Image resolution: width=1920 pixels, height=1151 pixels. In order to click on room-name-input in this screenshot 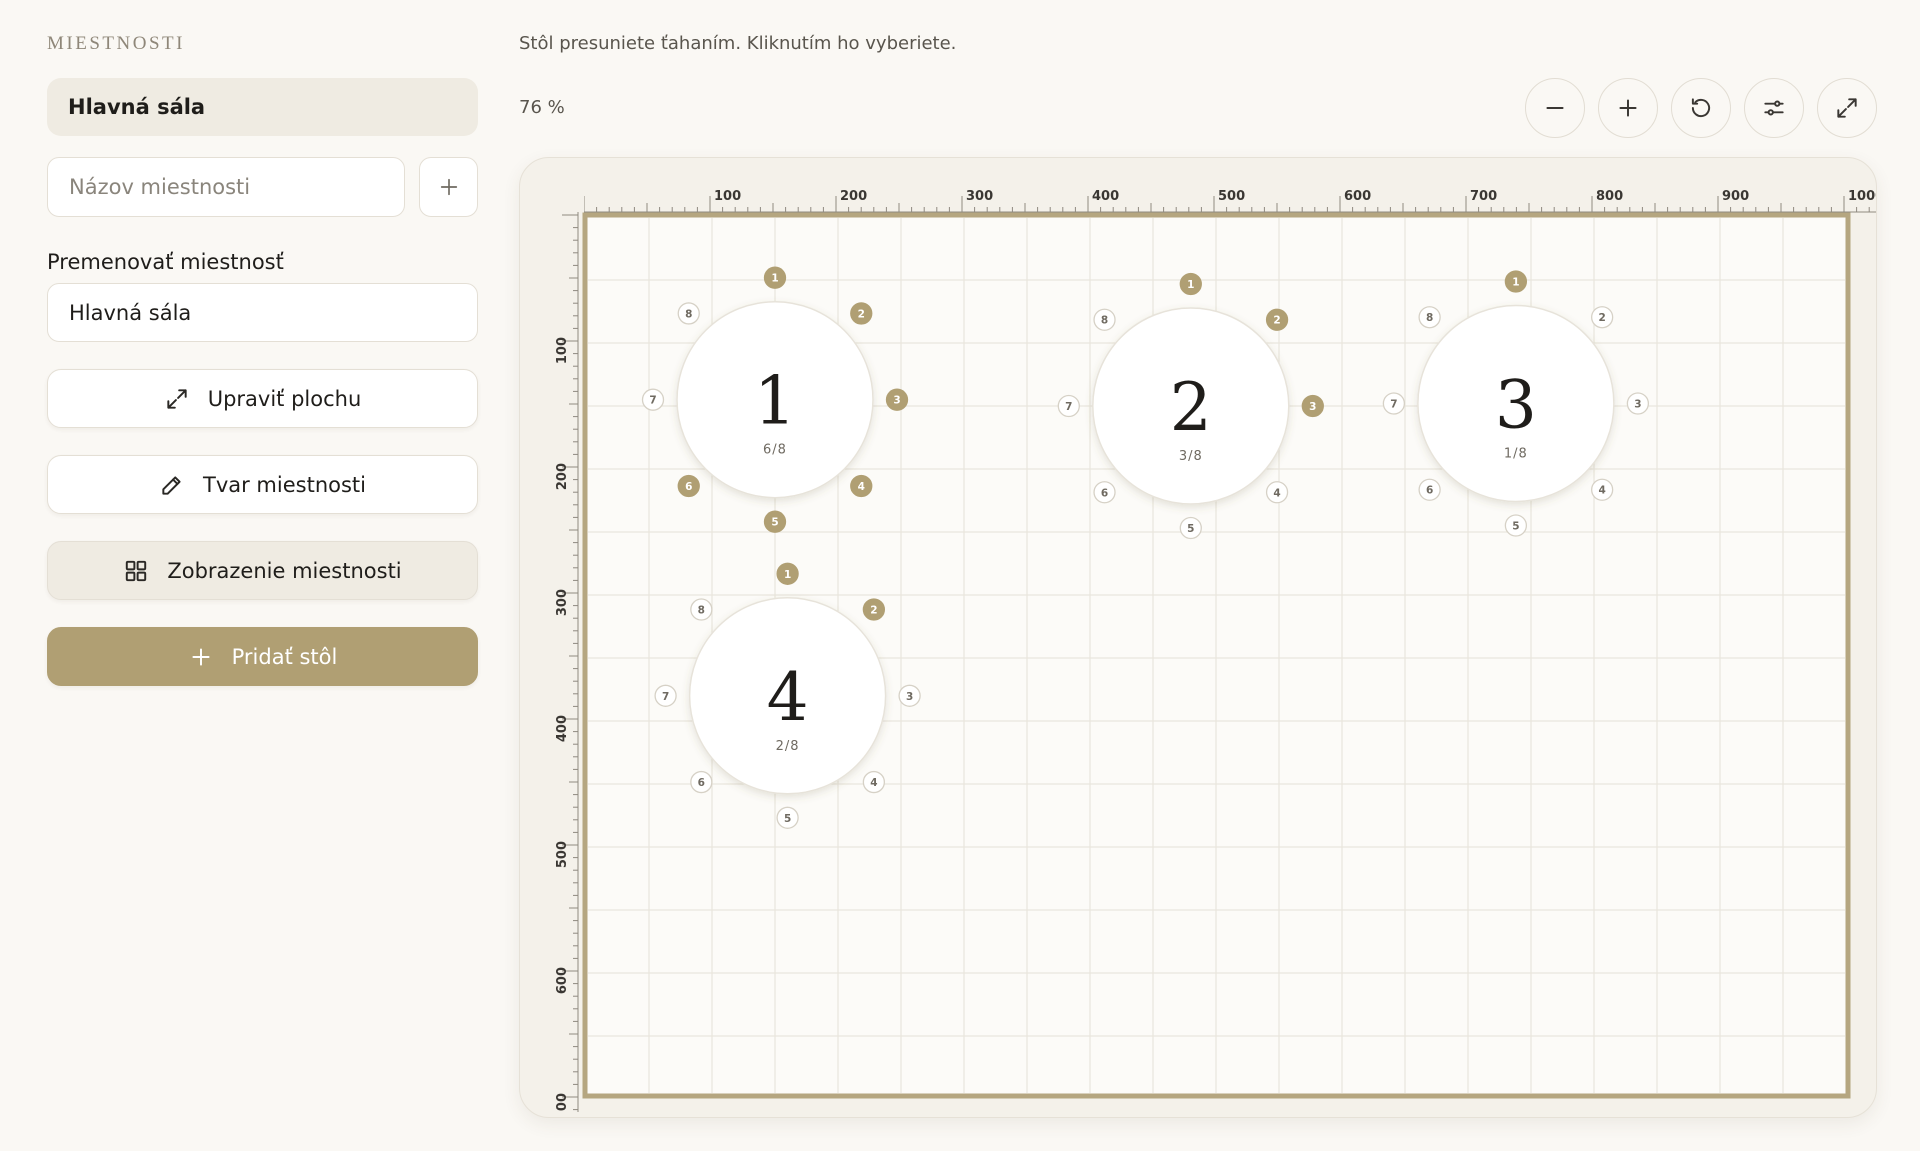, I will do `click(226, 187)`.